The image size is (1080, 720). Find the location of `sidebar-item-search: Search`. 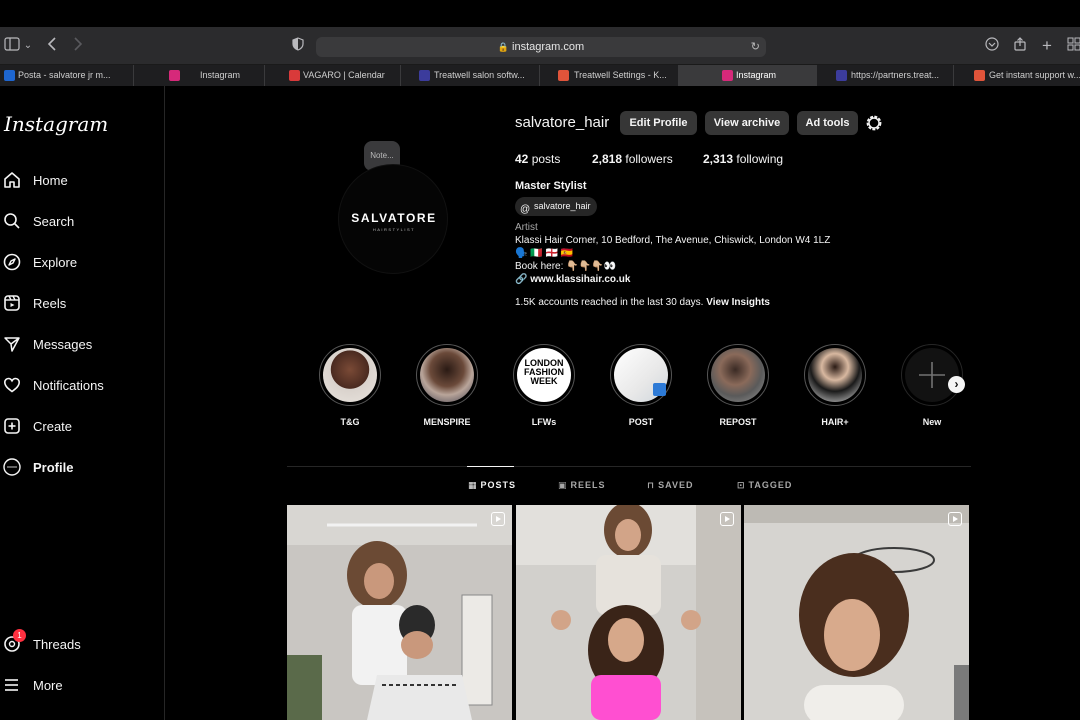

sidebar-item-search: Search is located at coordinates (82, 221).